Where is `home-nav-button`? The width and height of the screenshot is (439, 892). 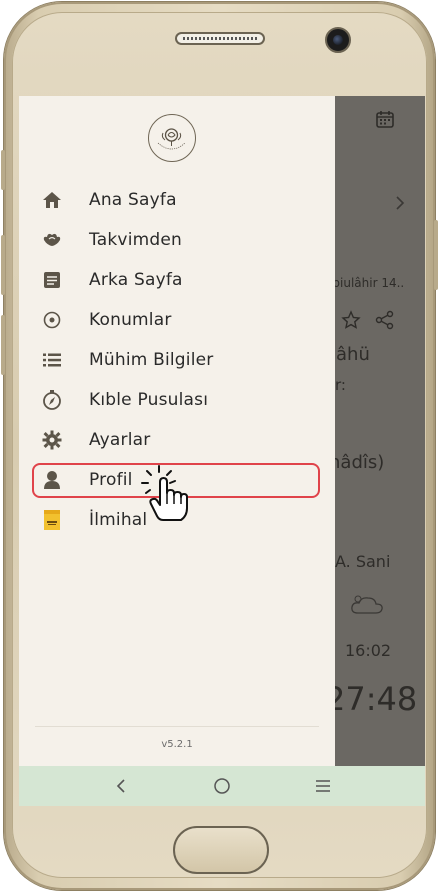 home-nav-button is located at coordinates (222, 786).